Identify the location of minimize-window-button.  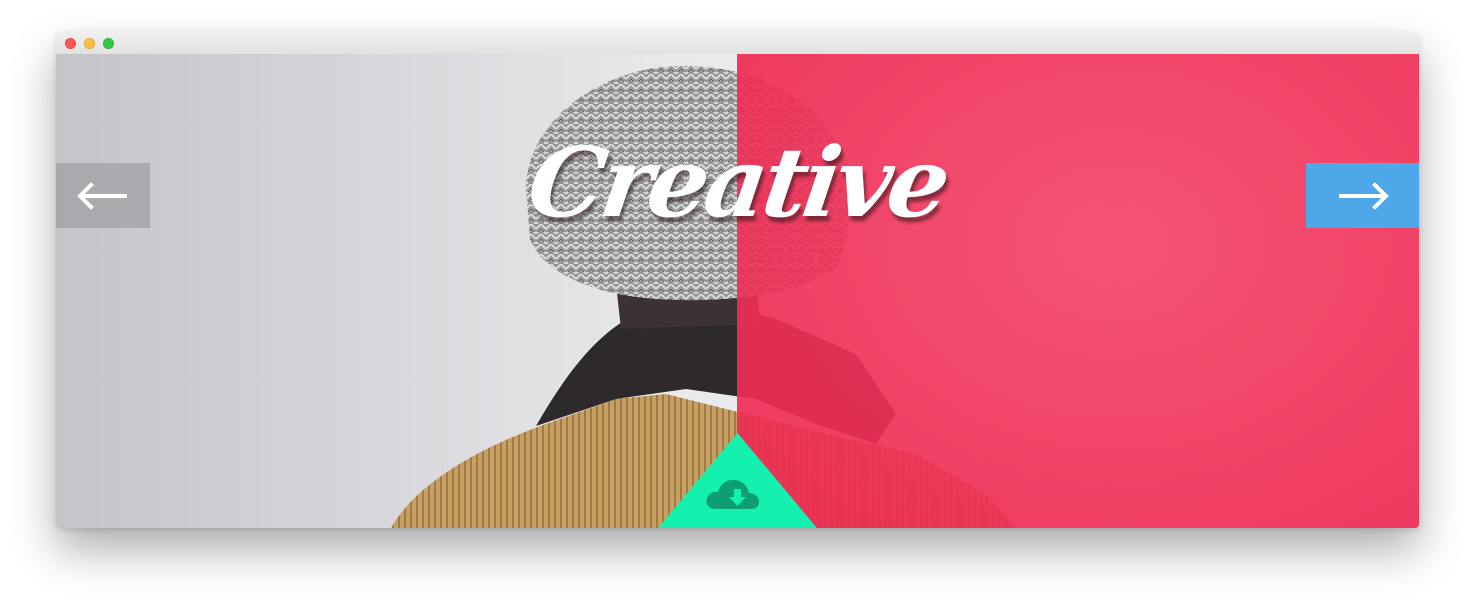
(89, 43).